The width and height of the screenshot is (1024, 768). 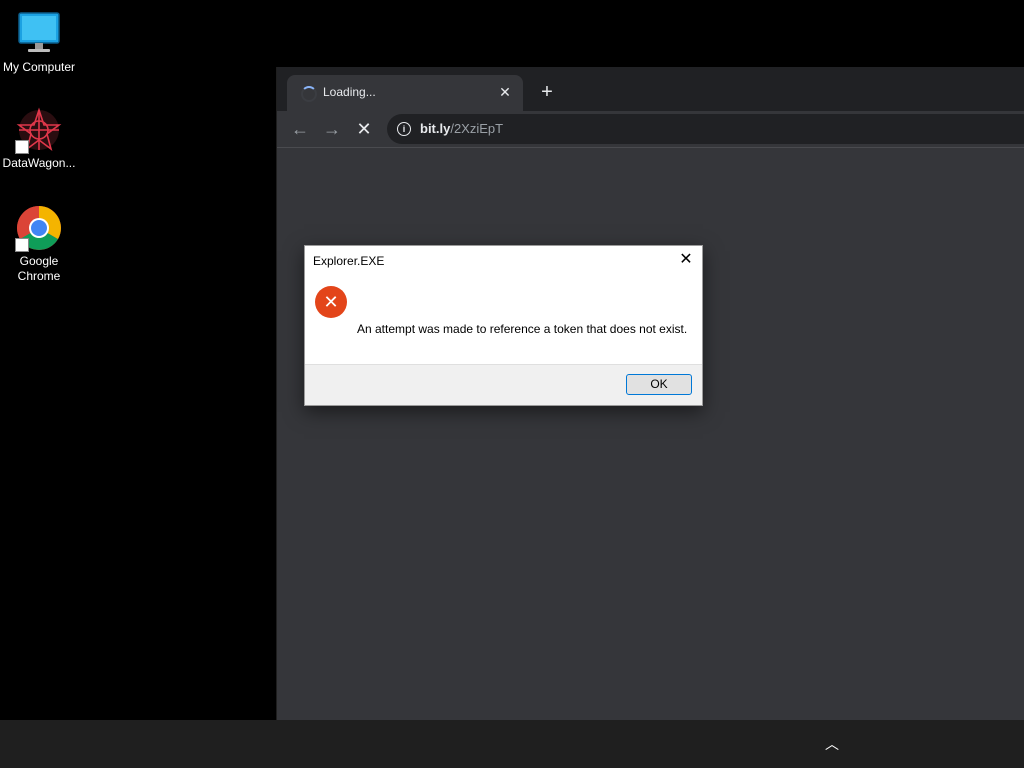 I want to click on desktop-icon-label: Google Chrome, so click(x=39, y=268).